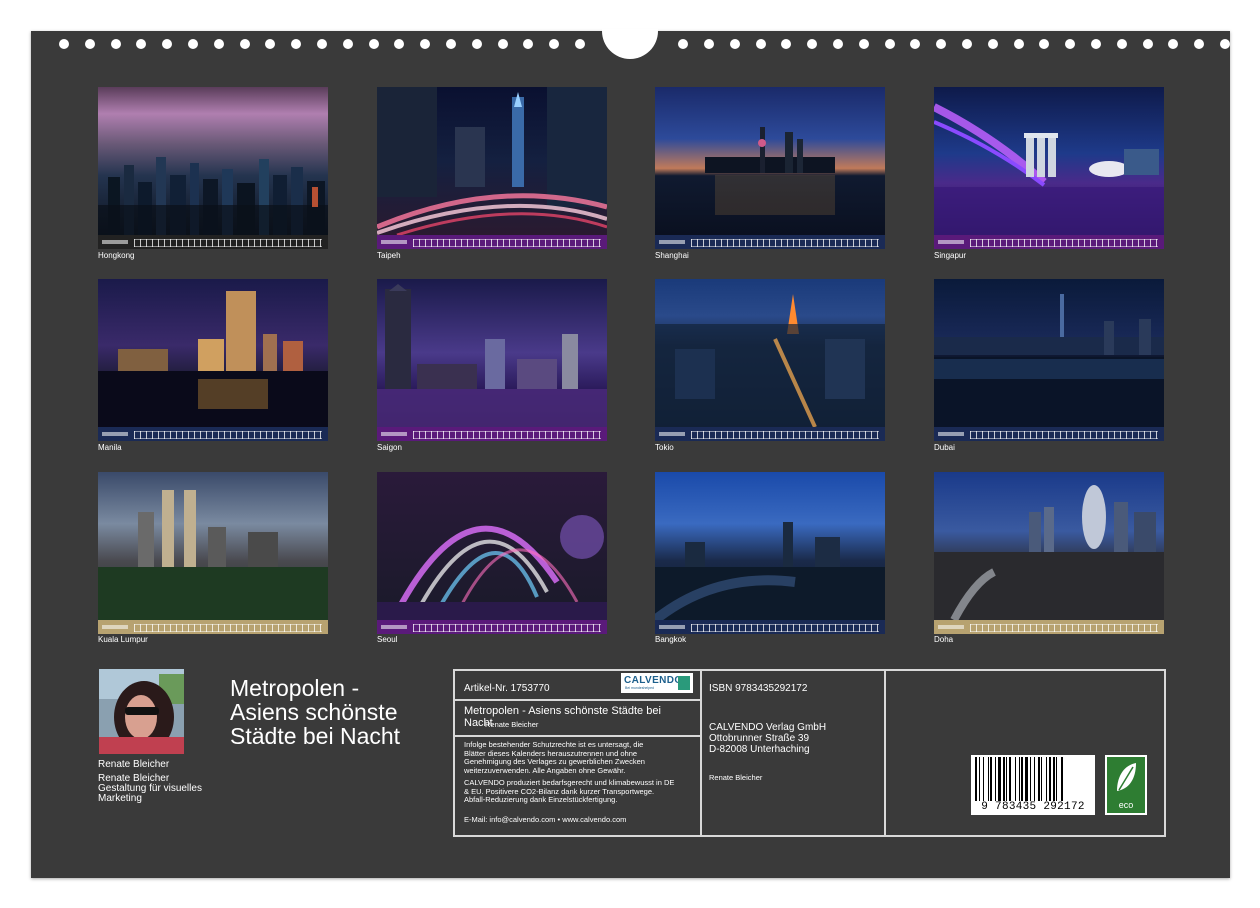 This screenshot has width=1260, height=908. Describe the element at coordinates (1033, 807) in the screenshot. I see `barcode-number: 9 783435 292172` at that location.